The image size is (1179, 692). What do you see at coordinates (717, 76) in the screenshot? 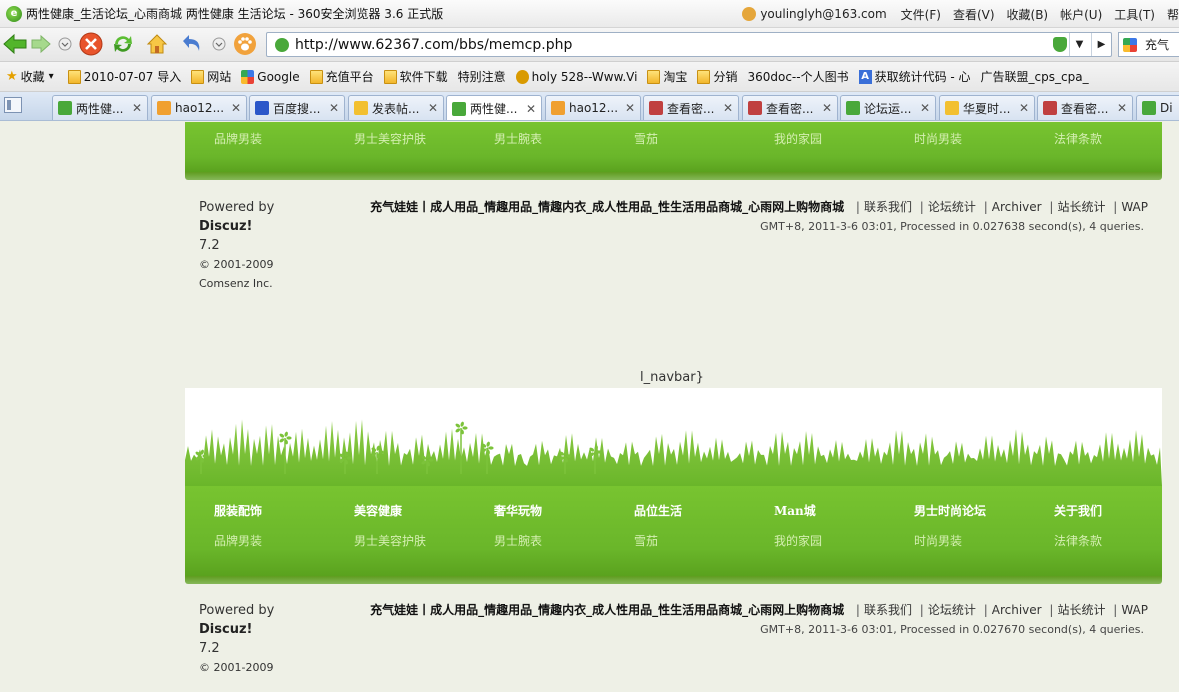
I see `bookmark-item: 分销` at bounding box center [717, 76].